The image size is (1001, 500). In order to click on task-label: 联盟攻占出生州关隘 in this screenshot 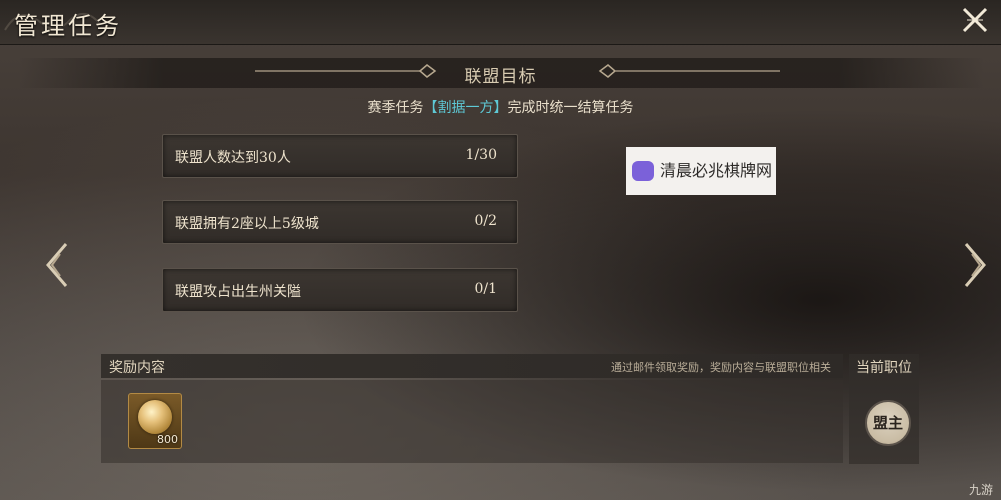, I will do `click(238, 292)`.